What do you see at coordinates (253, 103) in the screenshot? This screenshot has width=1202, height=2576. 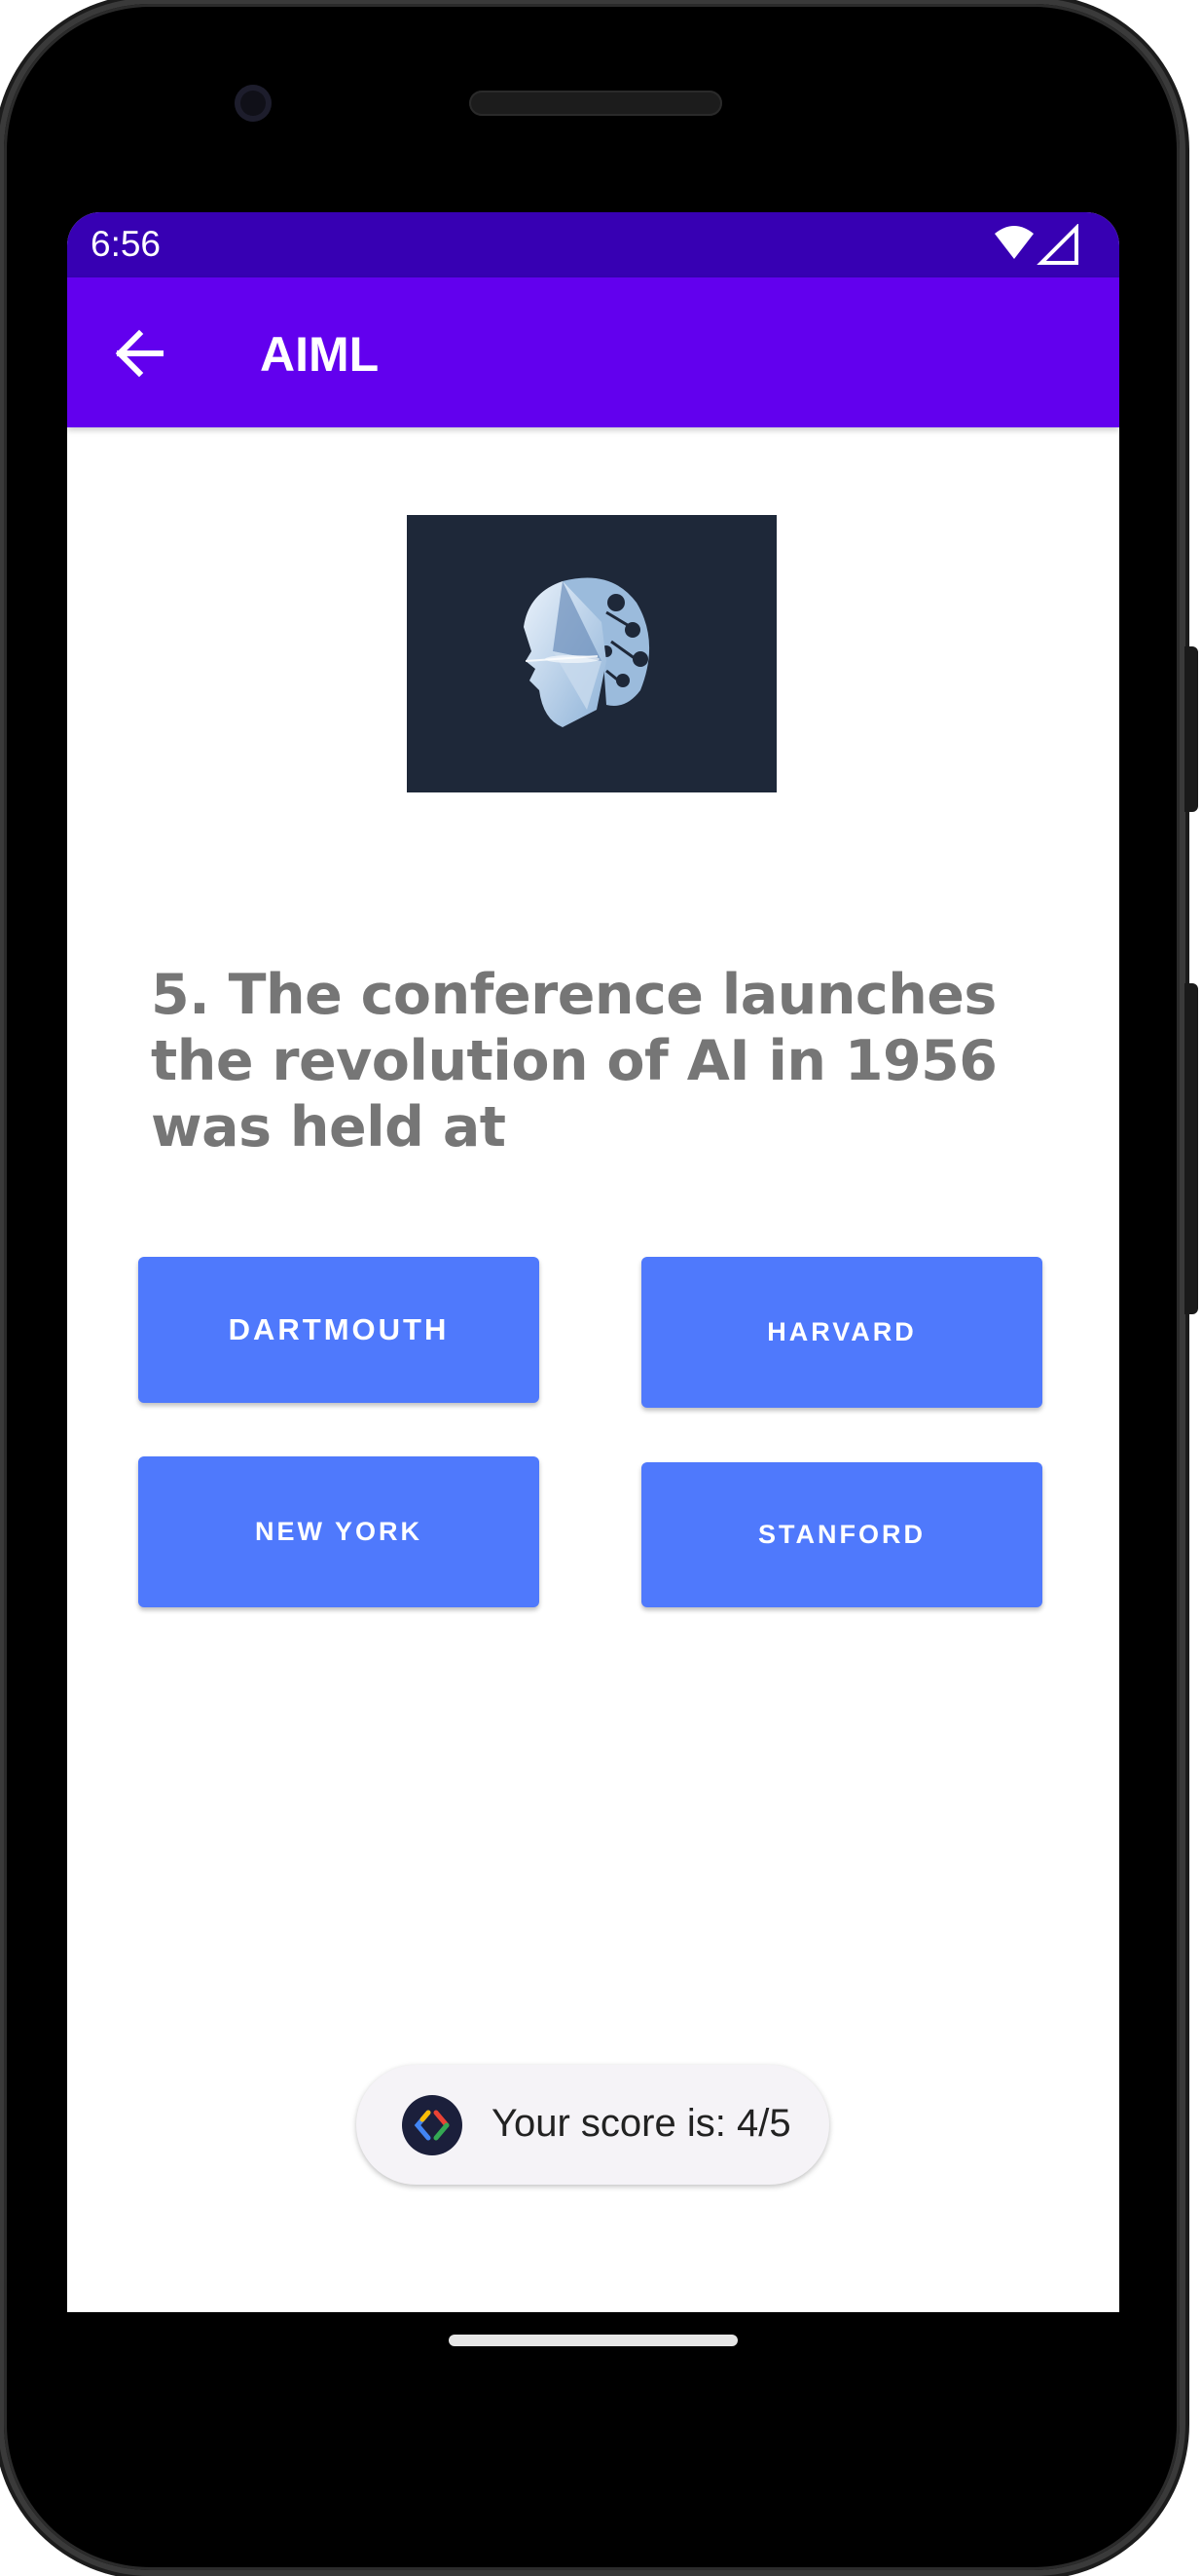 I see `front-camera` at bounding box center [253, 103].